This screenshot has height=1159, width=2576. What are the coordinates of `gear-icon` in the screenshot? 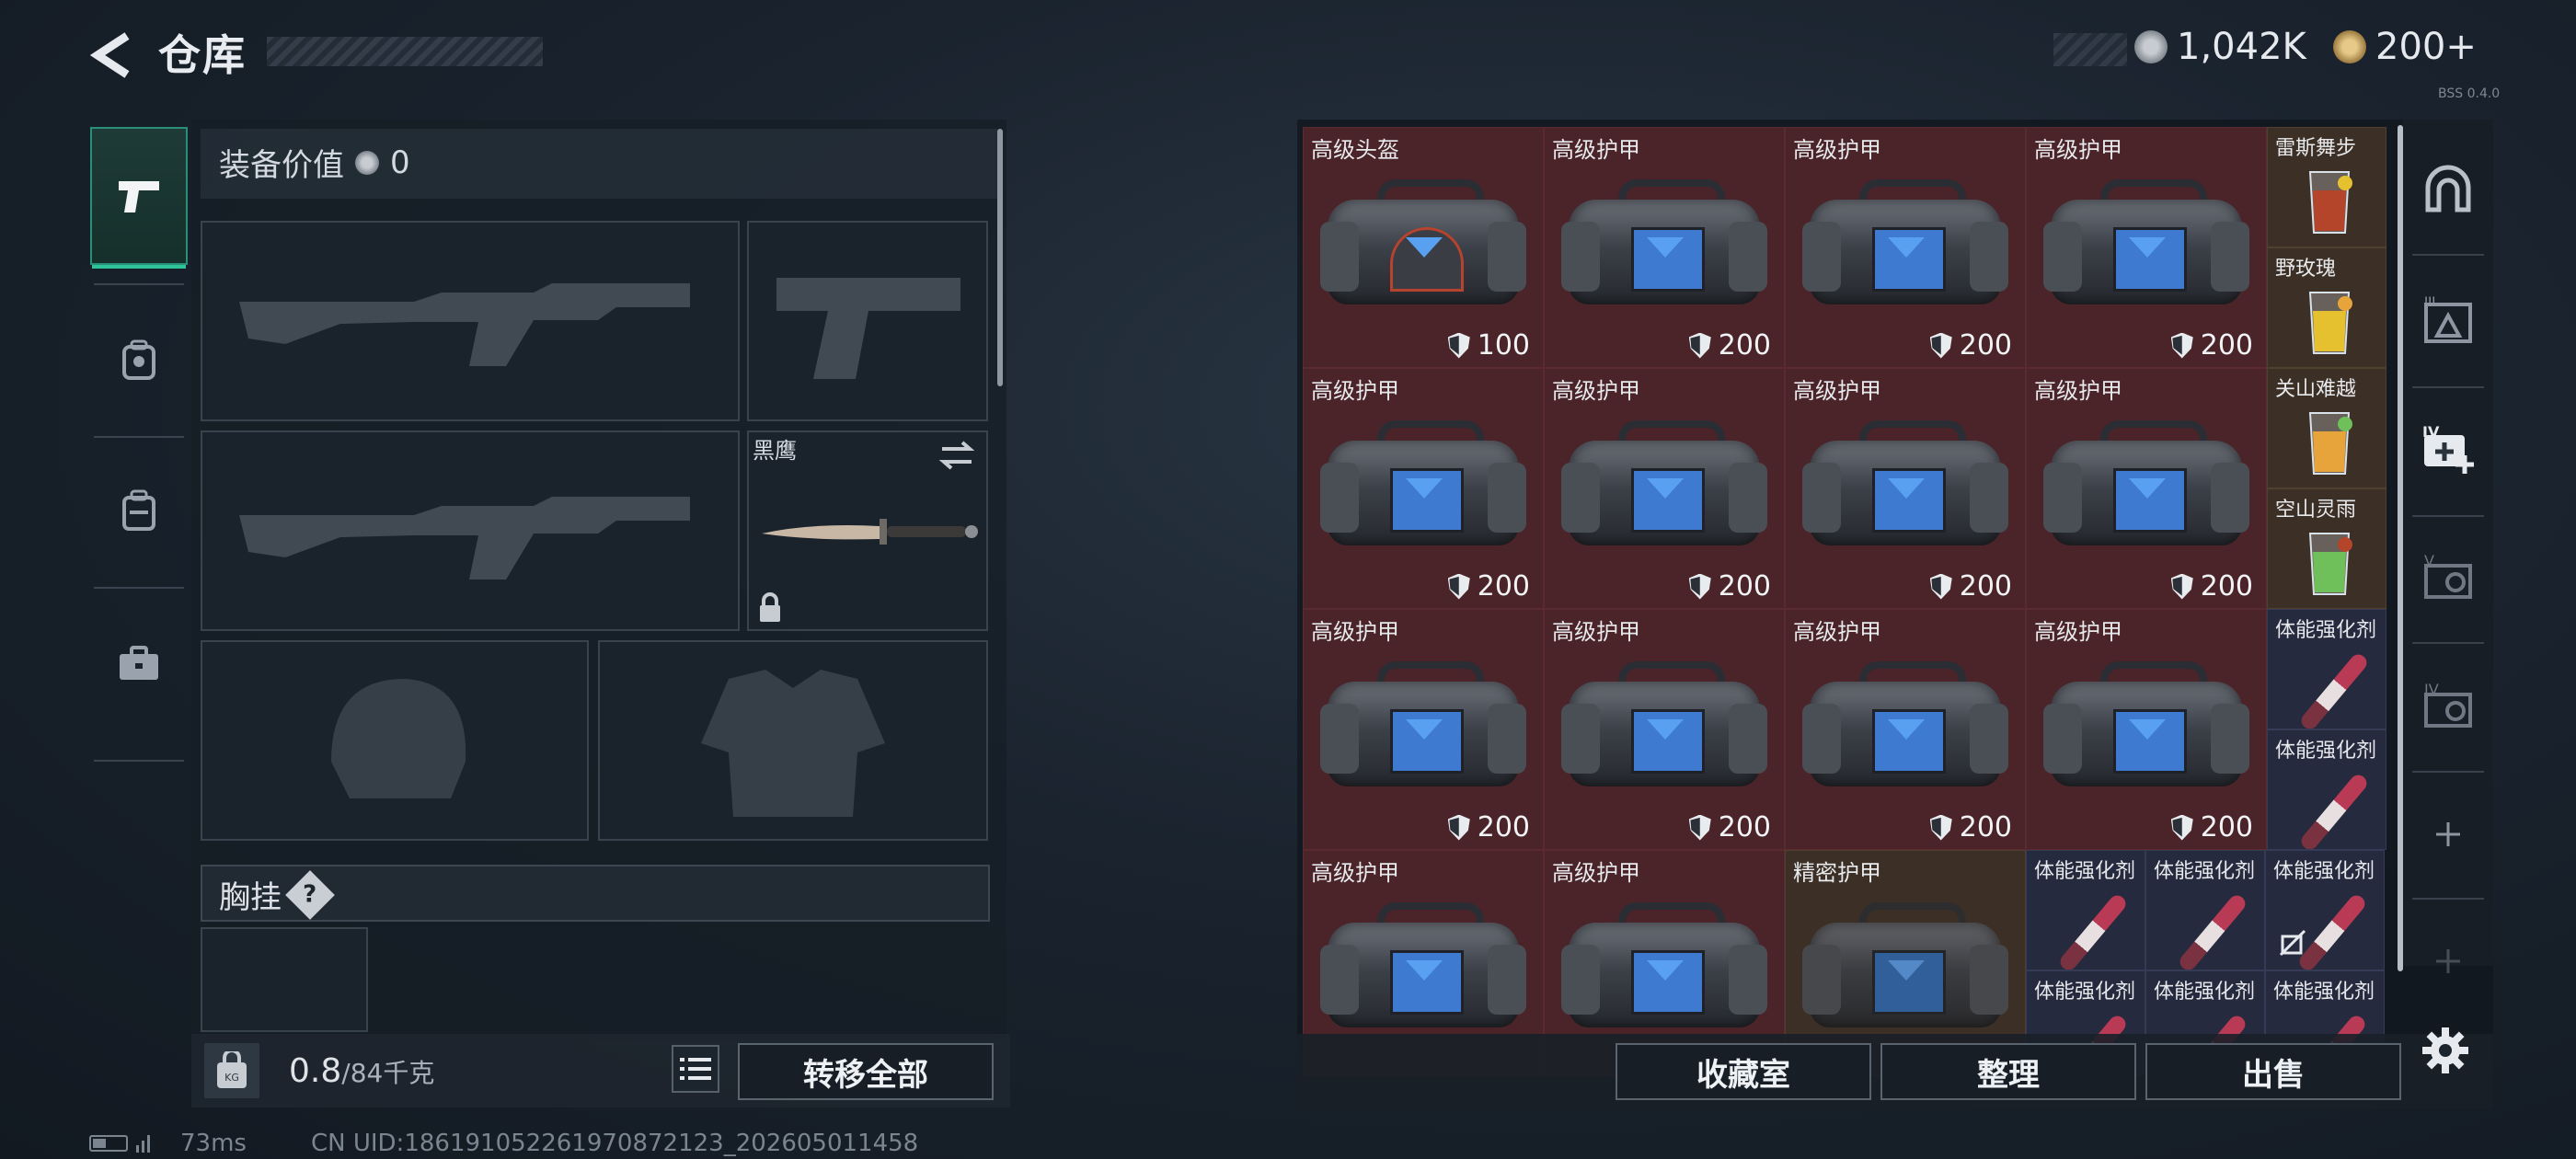 It's located at (2445, 1050).